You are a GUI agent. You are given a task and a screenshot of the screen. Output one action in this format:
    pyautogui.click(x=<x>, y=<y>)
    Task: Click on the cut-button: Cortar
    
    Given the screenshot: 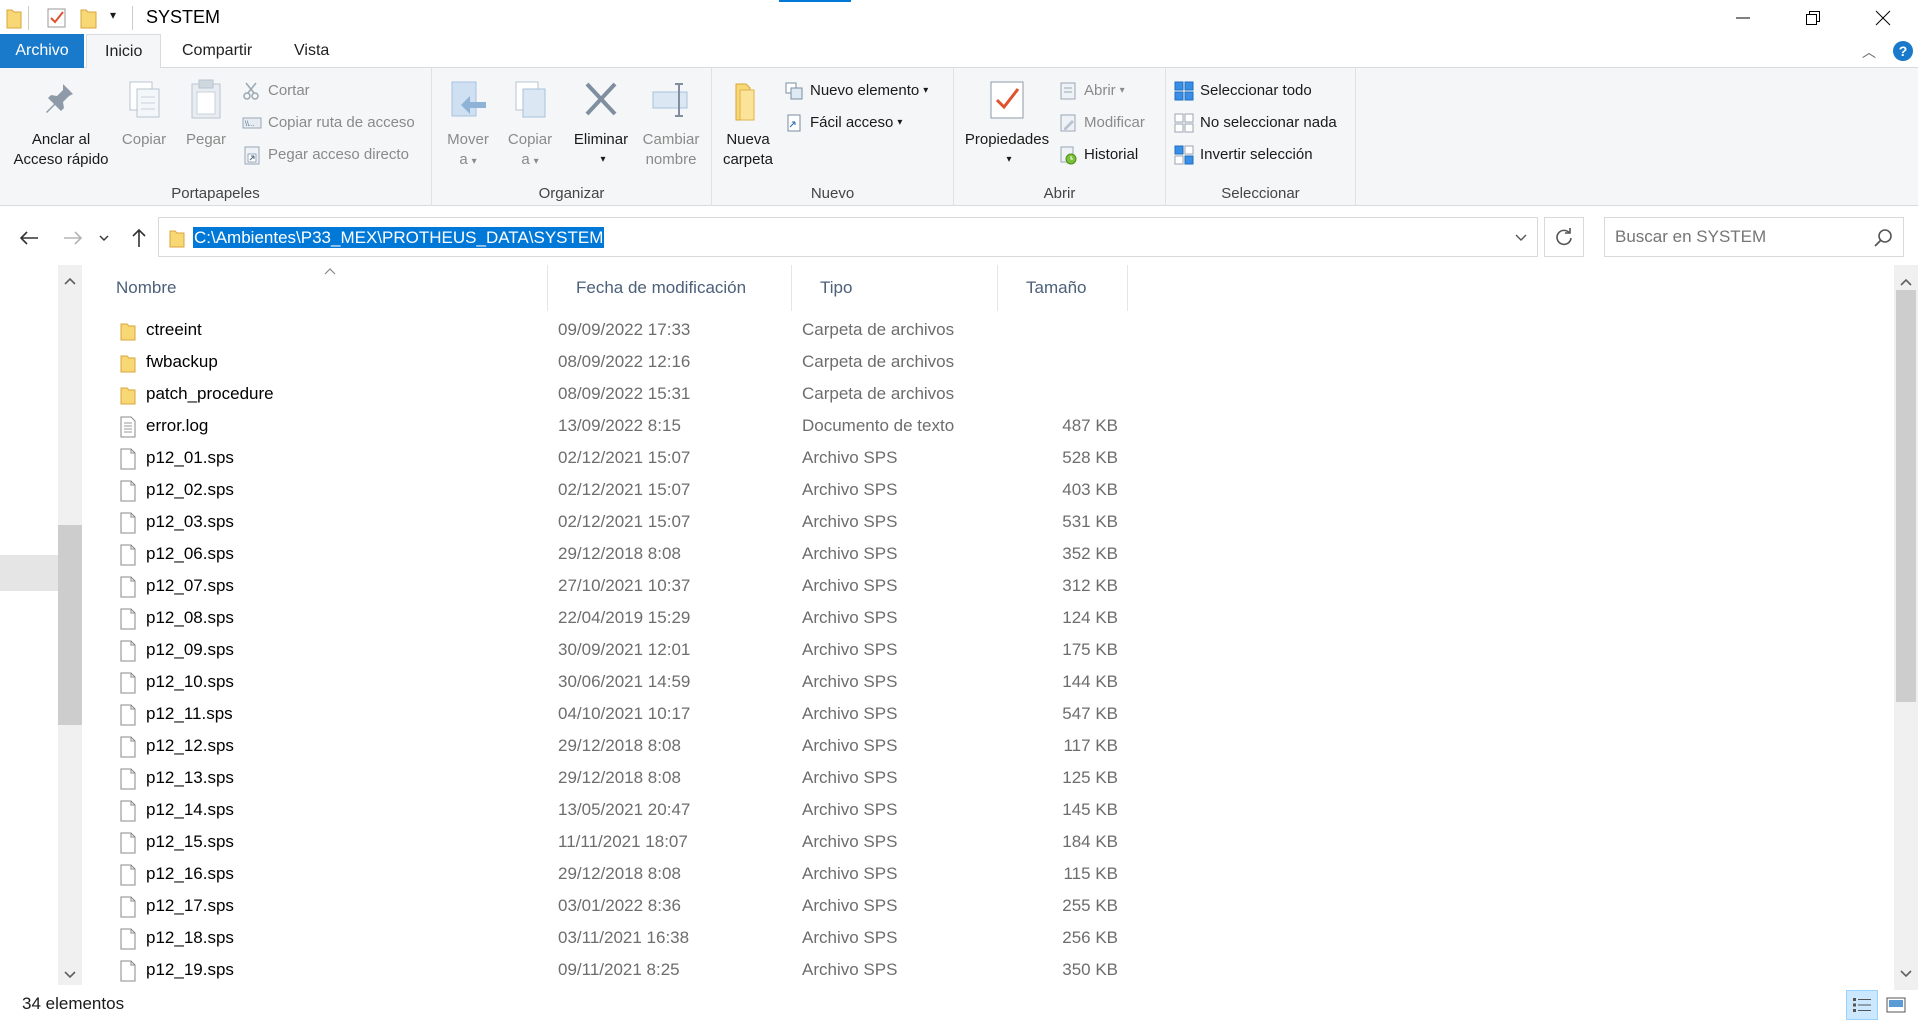 What is the action you would take?
    pyautogui.click(x=276, y=91)
    